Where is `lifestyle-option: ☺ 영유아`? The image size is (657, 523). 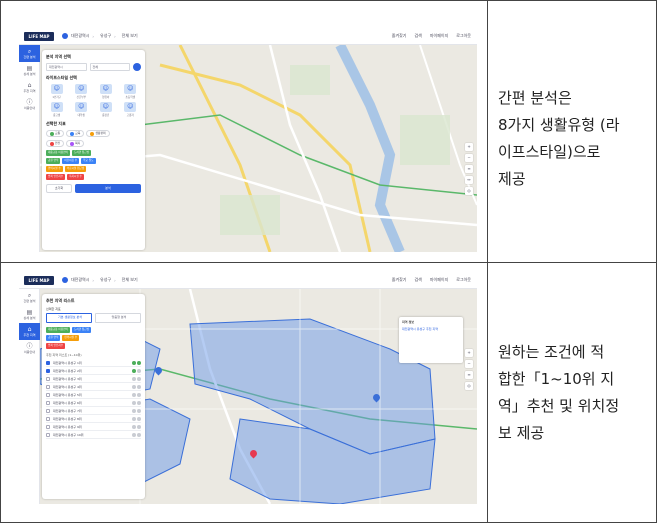 lifestyle-option: ☺ 영유아 is located at coordinates (106, 91).